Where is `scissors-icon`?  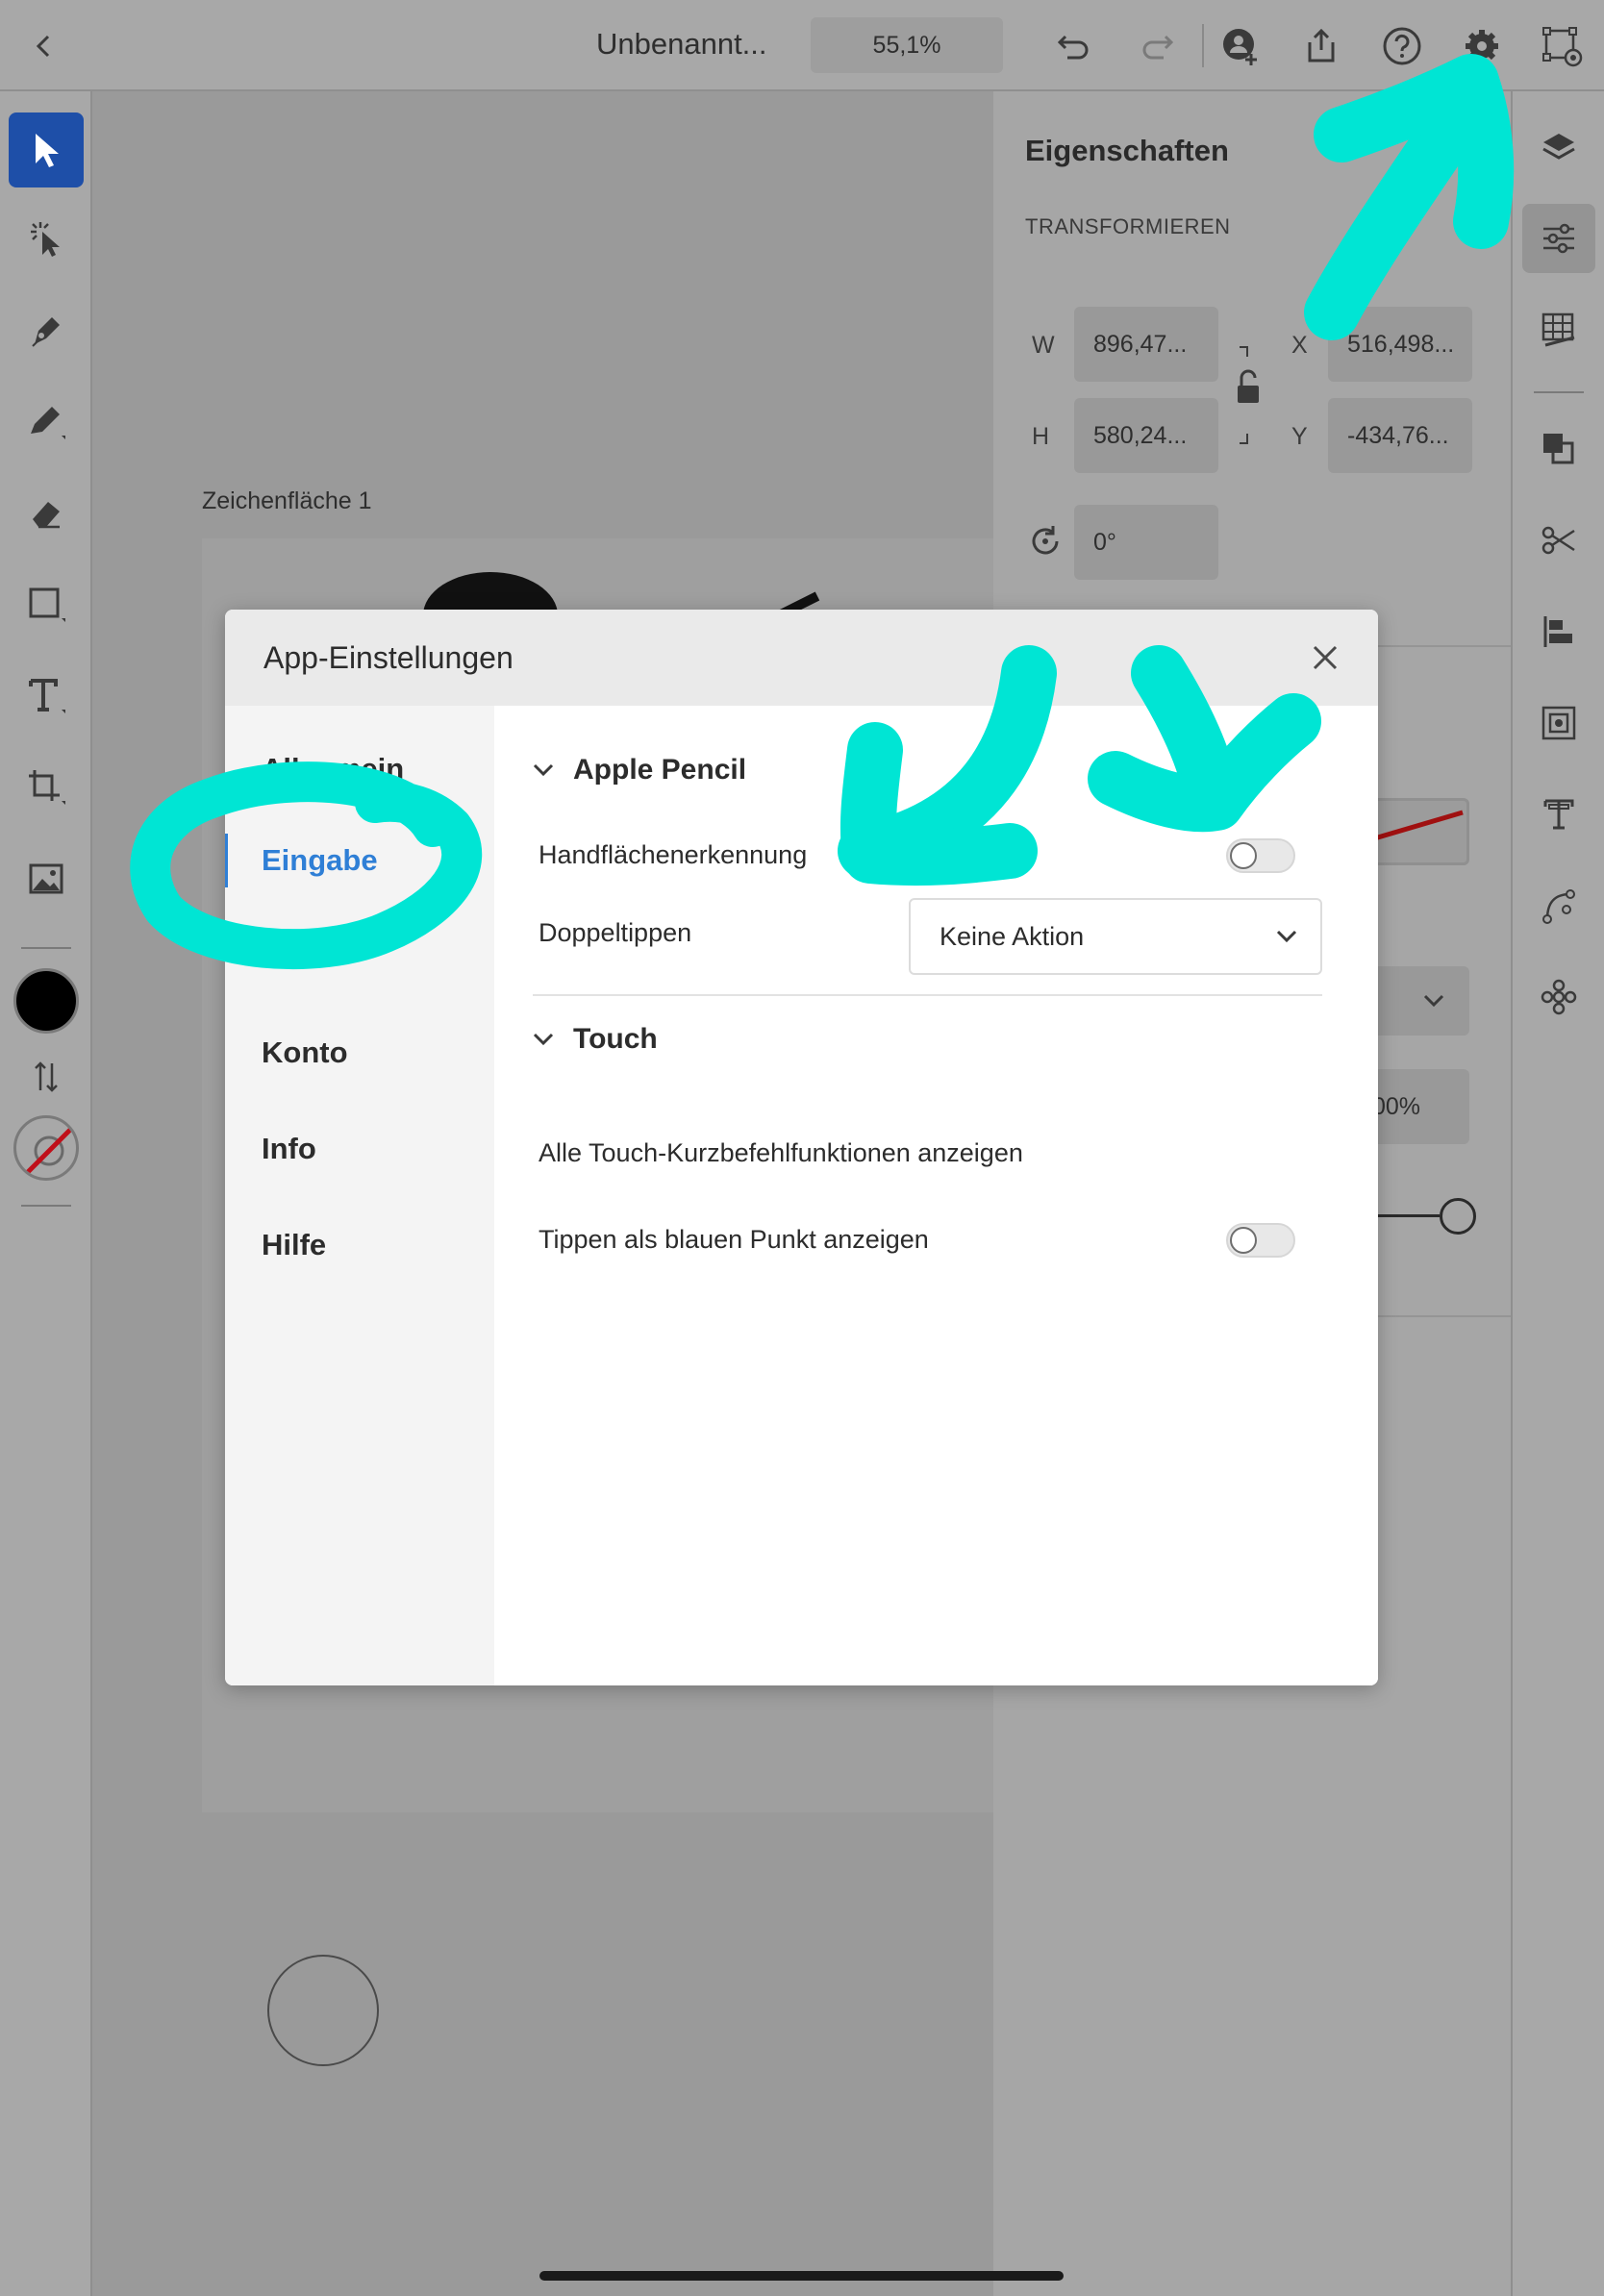 scissors-icon is located at coordinates (1558, 540).